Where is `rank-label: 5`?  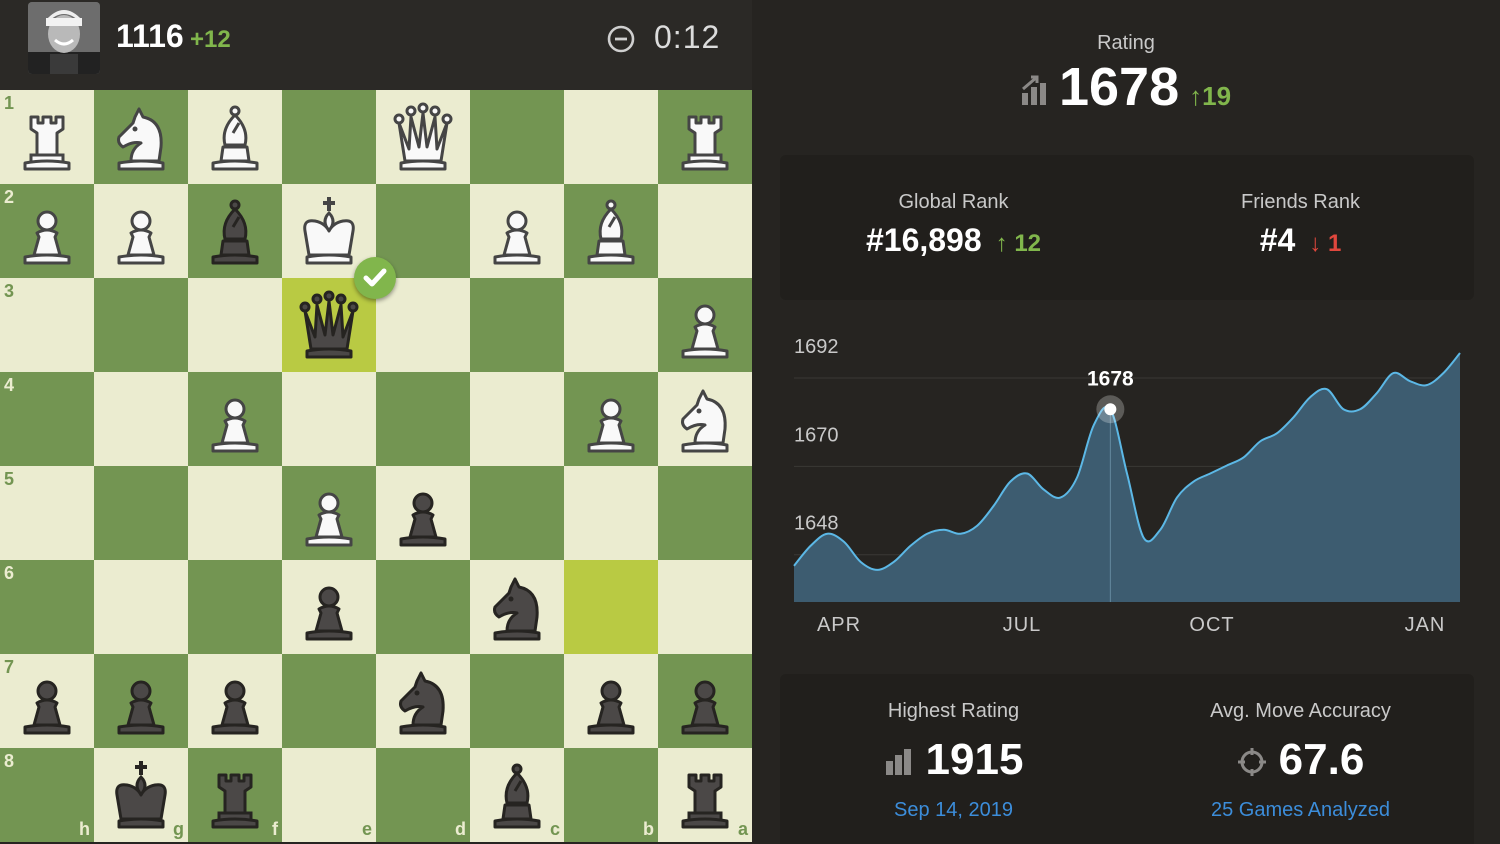
rank-label: 5 is located at coordinates (9, 479).